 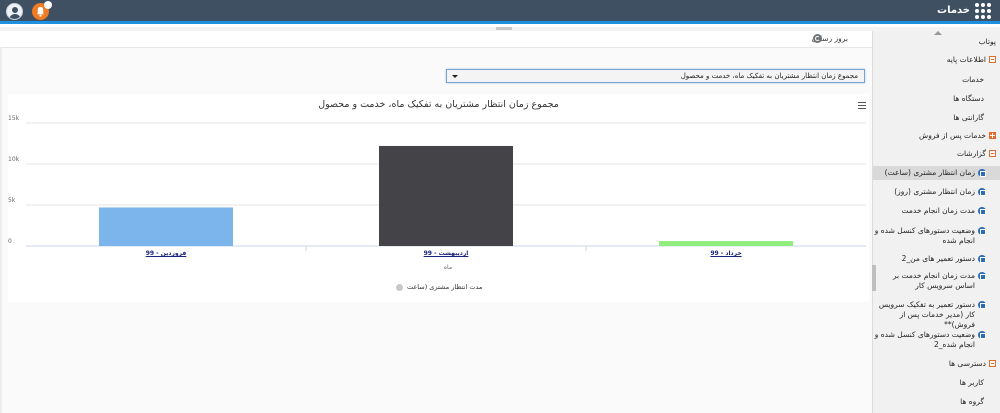 What do you see at coordinates (924, 235) in the screenshot?
I see `sidebar-item-label: وضعیت دستورهای کنسل شده و انجام شده` at bounding box center [924, 235].